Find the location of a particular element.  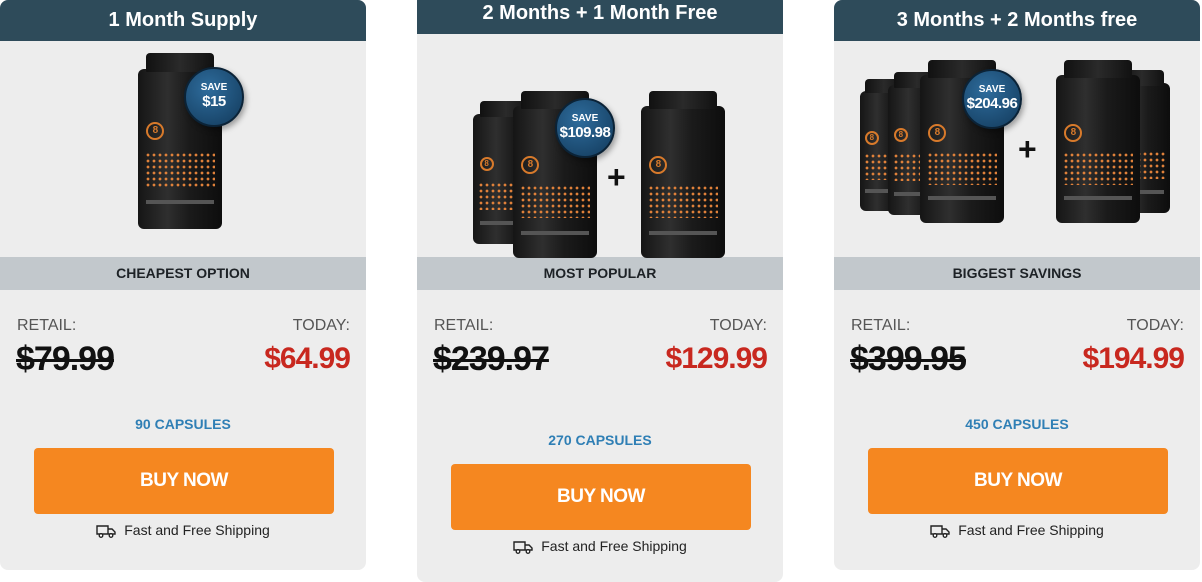

capsule-count: 270 CAPSULES is located at coordinates (600, 440).